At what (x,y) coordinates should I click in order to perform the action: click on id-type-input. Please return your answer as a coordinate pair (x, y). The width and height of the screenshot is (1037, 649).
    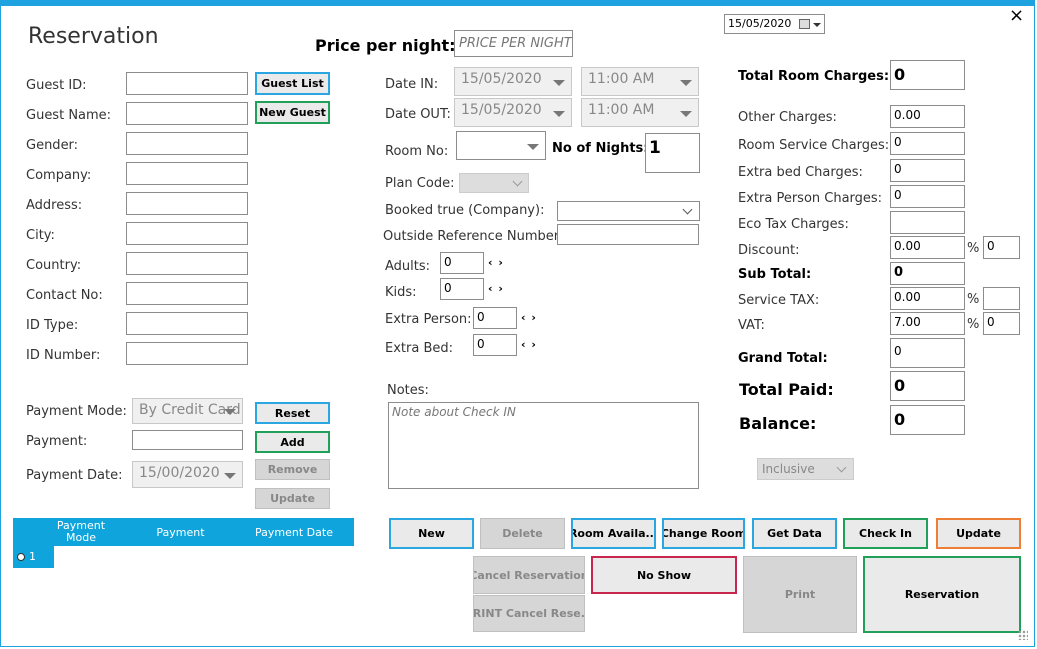
    Looking at the image, I should click on (187, 323).